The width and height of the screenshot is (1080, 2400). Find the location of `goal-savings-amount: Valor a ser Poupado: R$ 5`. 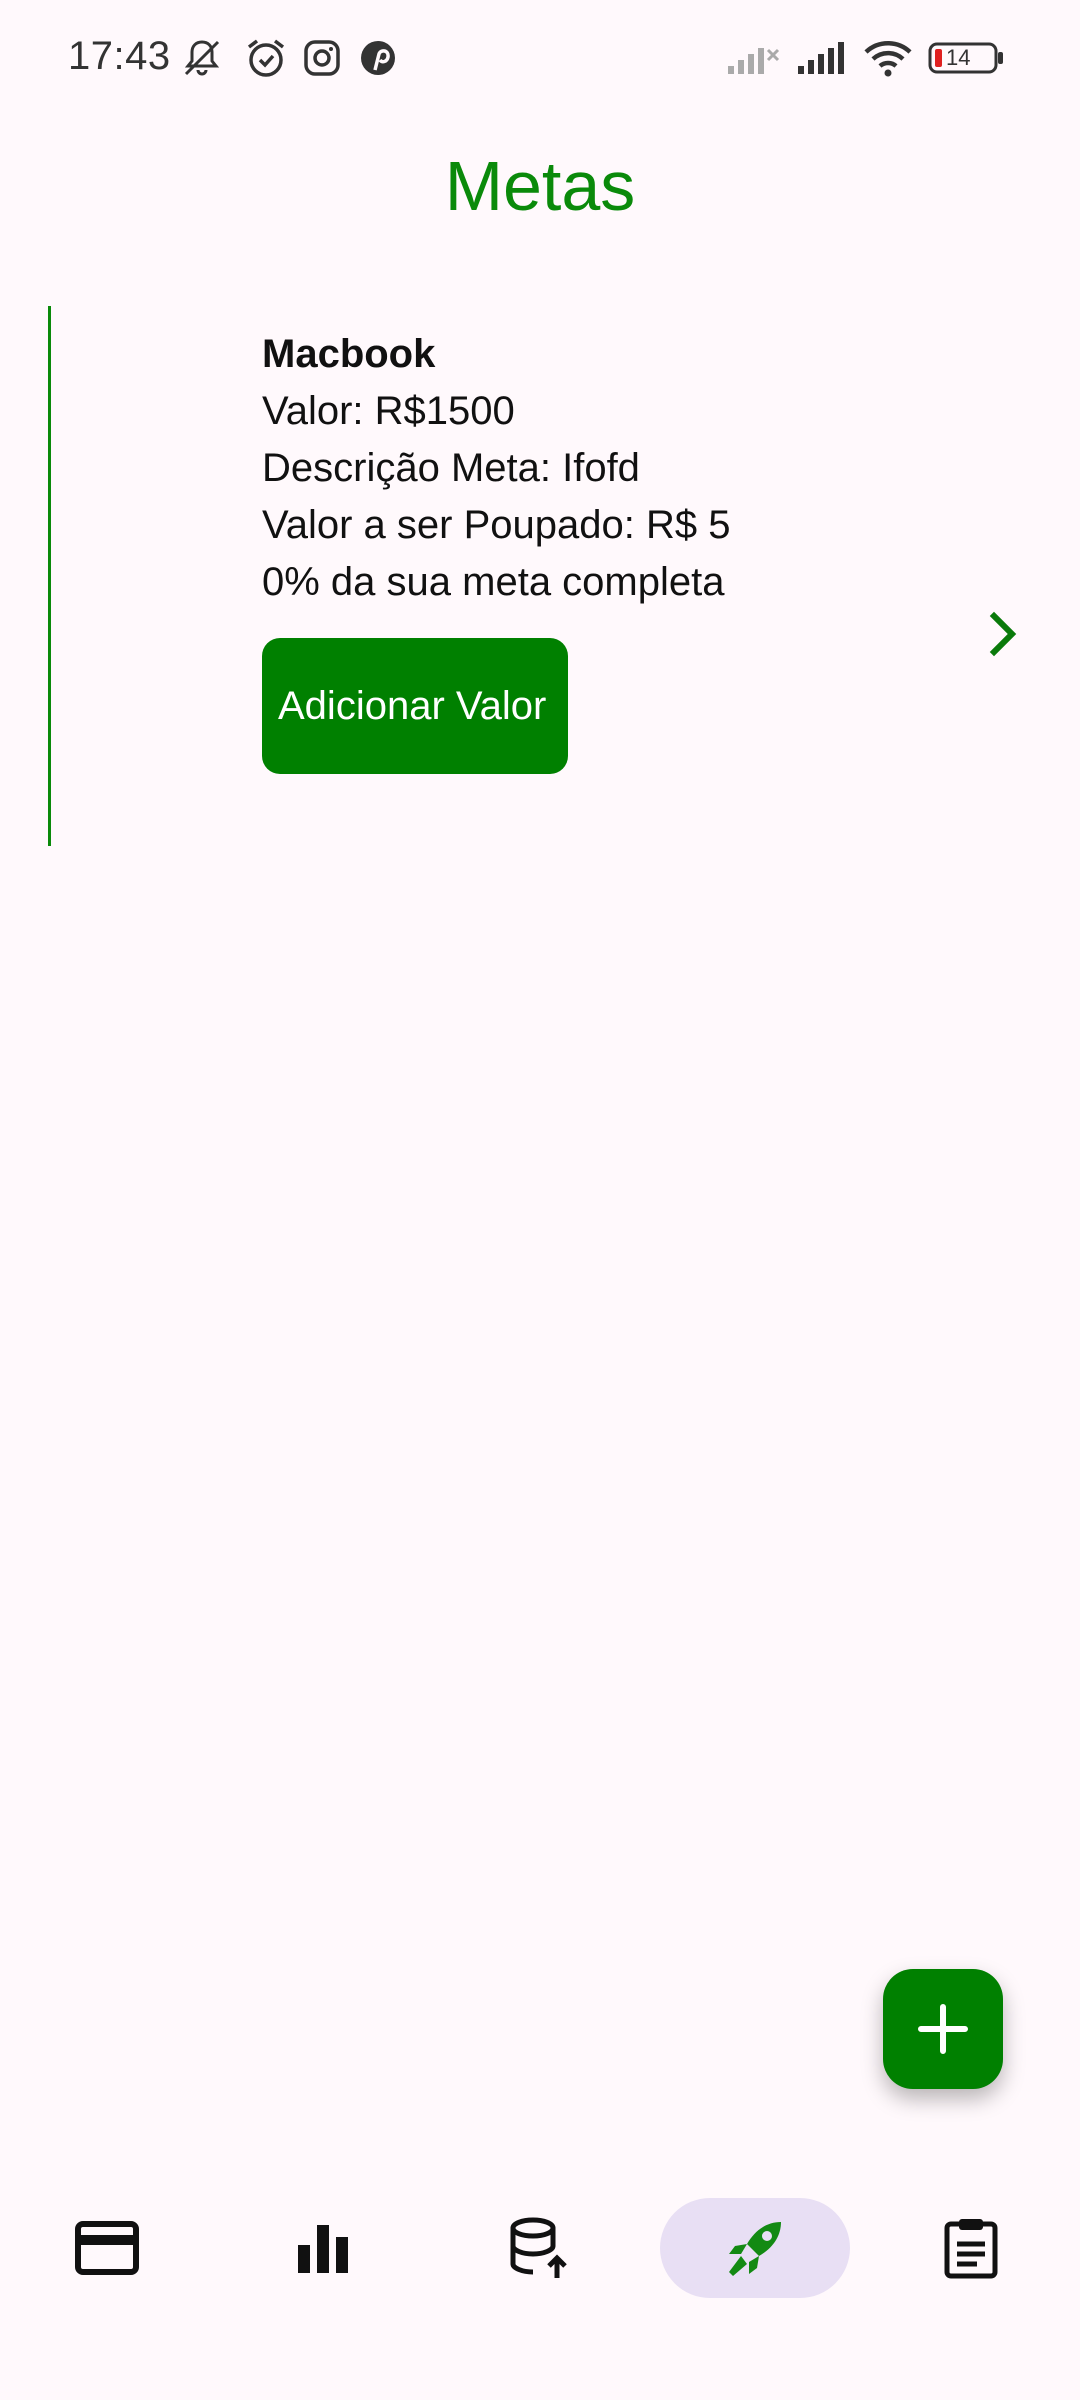

goal-savings-amount: Valor a ser Poupado: R$ 5 is located at coordinates (496, 525).